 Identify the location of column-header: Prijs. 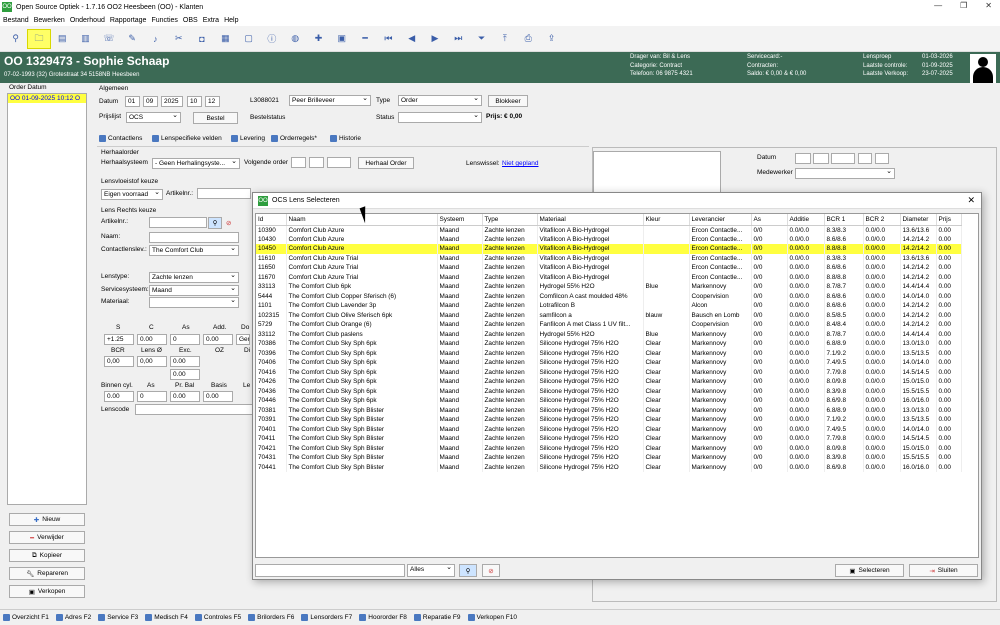
(949, 220).